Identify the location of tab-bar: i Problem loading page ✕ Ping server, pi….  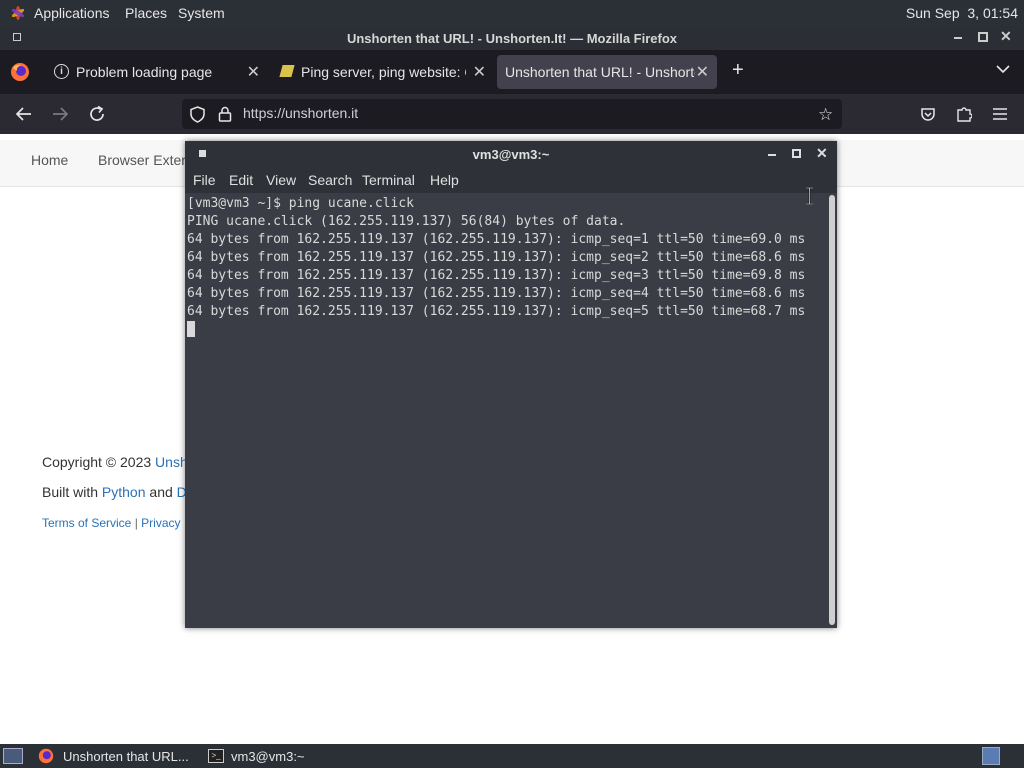
(512, 72).